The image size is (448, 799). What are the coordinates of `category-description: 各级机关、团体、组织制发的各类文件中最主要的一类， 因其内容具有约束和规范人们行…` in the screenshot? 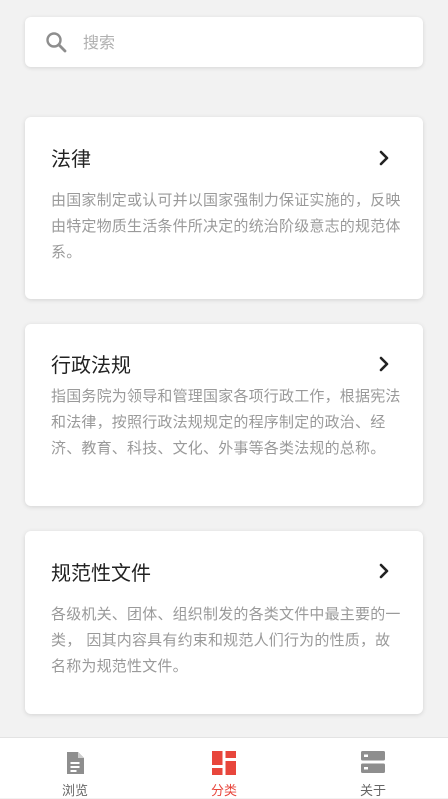 It's located at (226, 640).